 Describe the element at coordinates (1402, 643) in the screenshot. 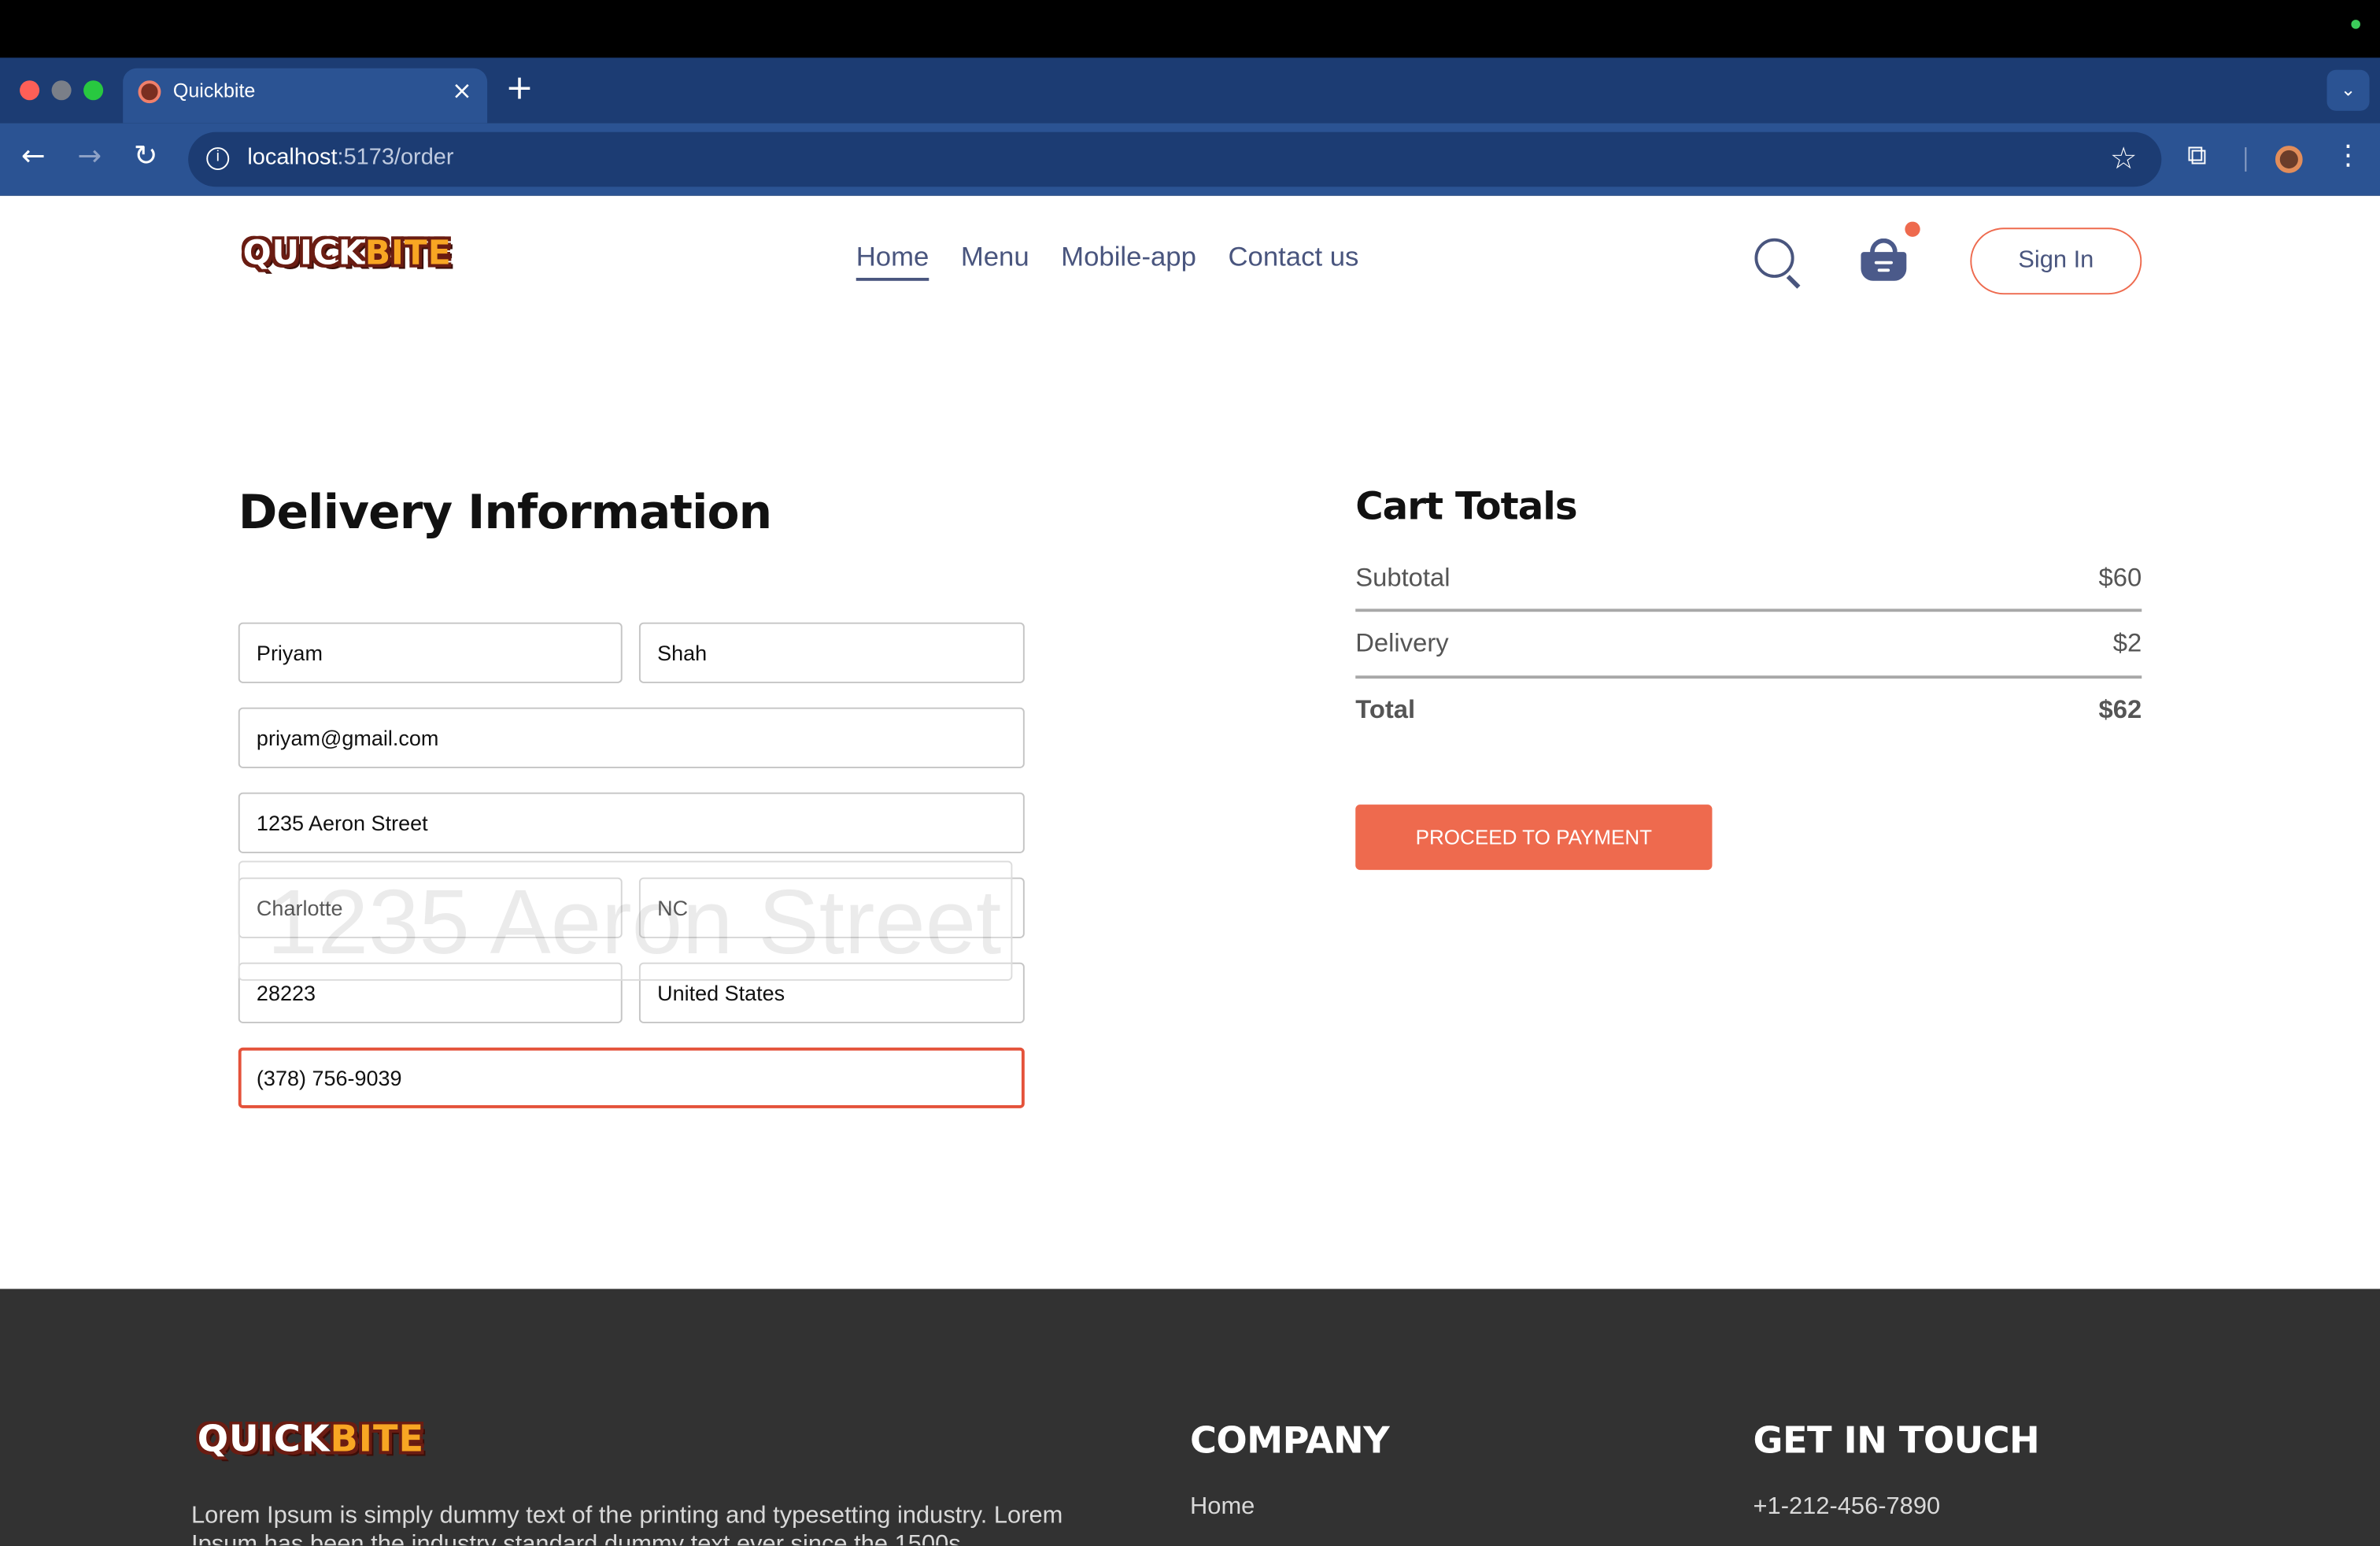

I see `delivery-fee-label: Delivery` at that location.